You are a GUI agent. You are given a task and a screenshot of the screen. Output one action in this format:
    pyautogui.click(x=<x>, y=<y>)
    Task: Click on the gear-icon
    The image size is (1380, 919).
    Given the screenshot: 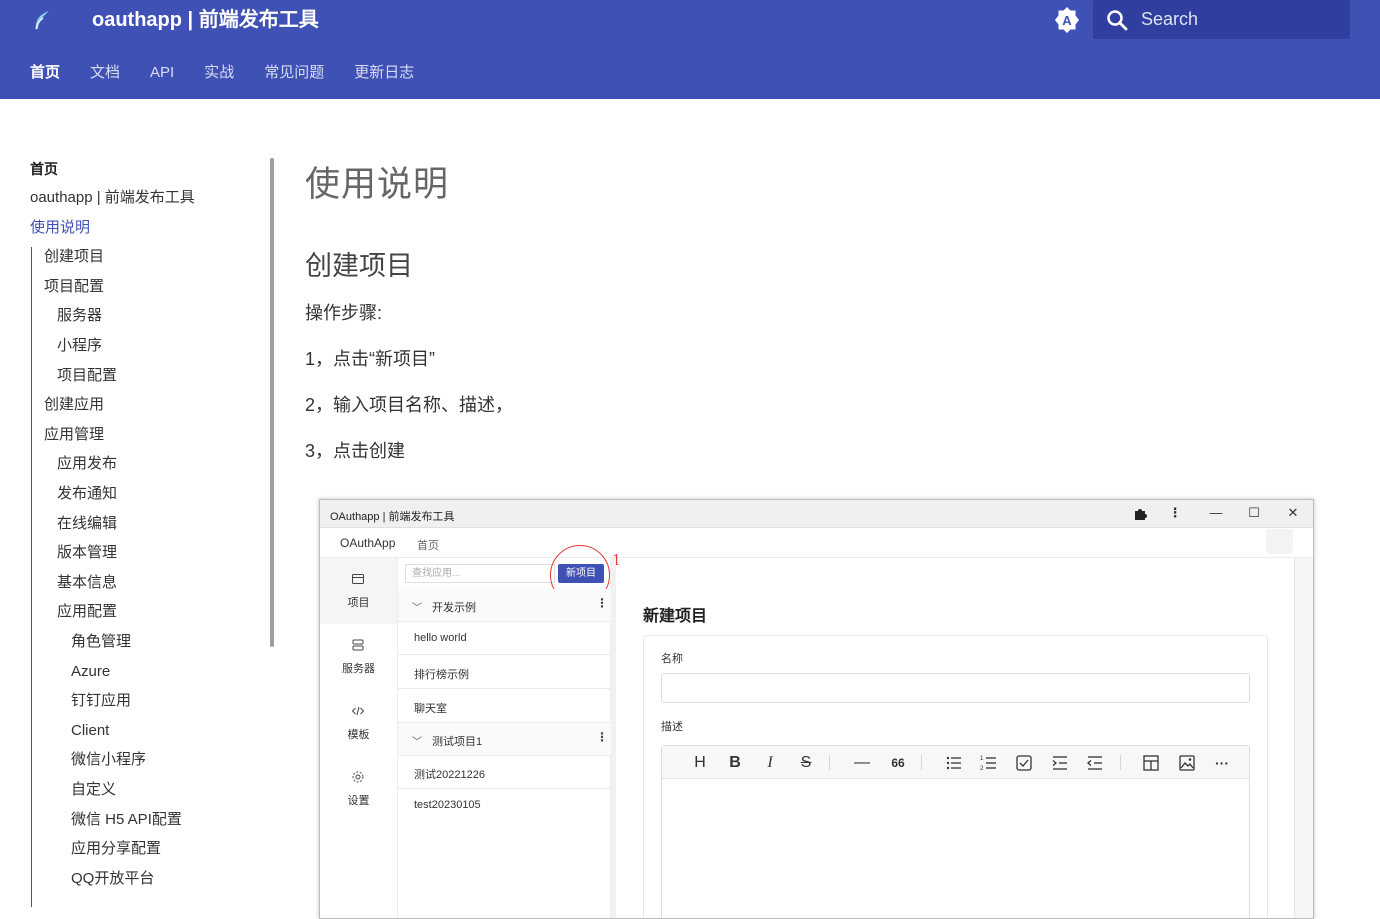 What is the action you would take?
    pyautogui.click(x=358, y=777)
    